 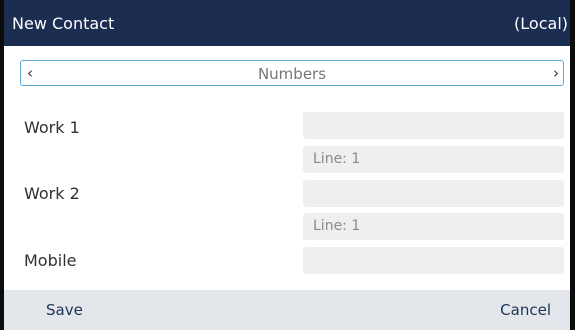 What do you see at coordinates (52, 127) in the screenshot?
I see `work1-label: Work 1` at bounding box center [52, 127].